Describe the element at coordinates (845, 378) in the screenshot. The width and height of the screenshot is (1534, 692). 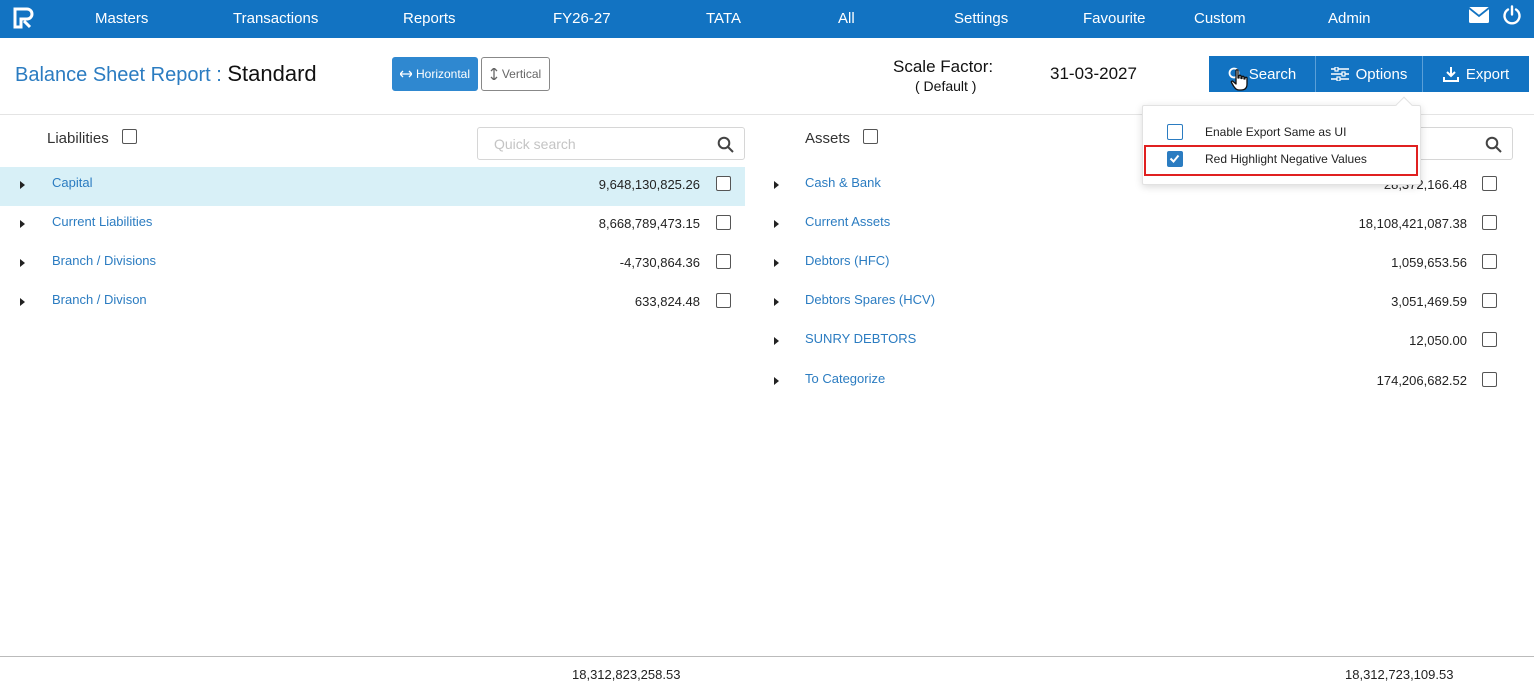
I see `asset-name: To Categorize` at that location.